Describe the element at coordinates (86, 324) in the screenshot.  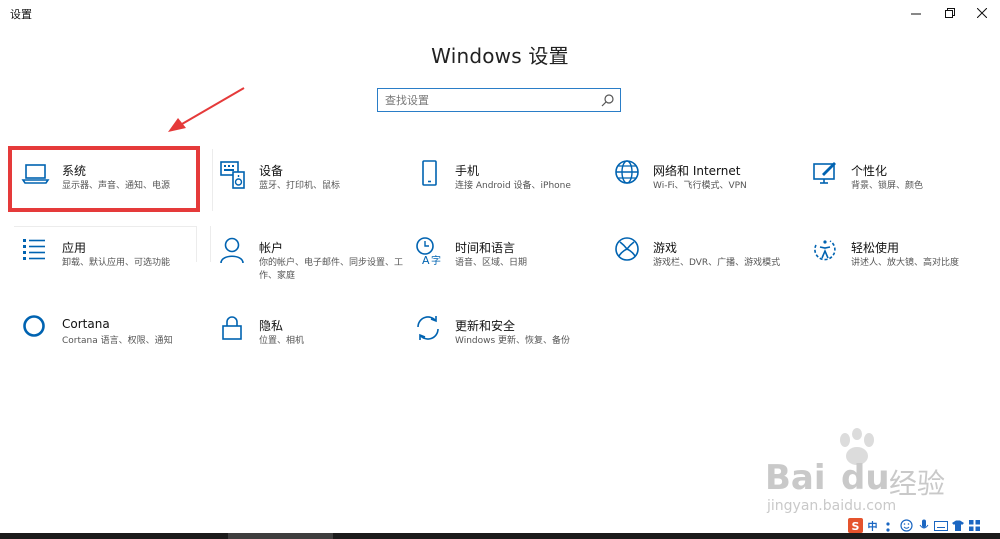
I see `tile-title: Cortana` at that location.